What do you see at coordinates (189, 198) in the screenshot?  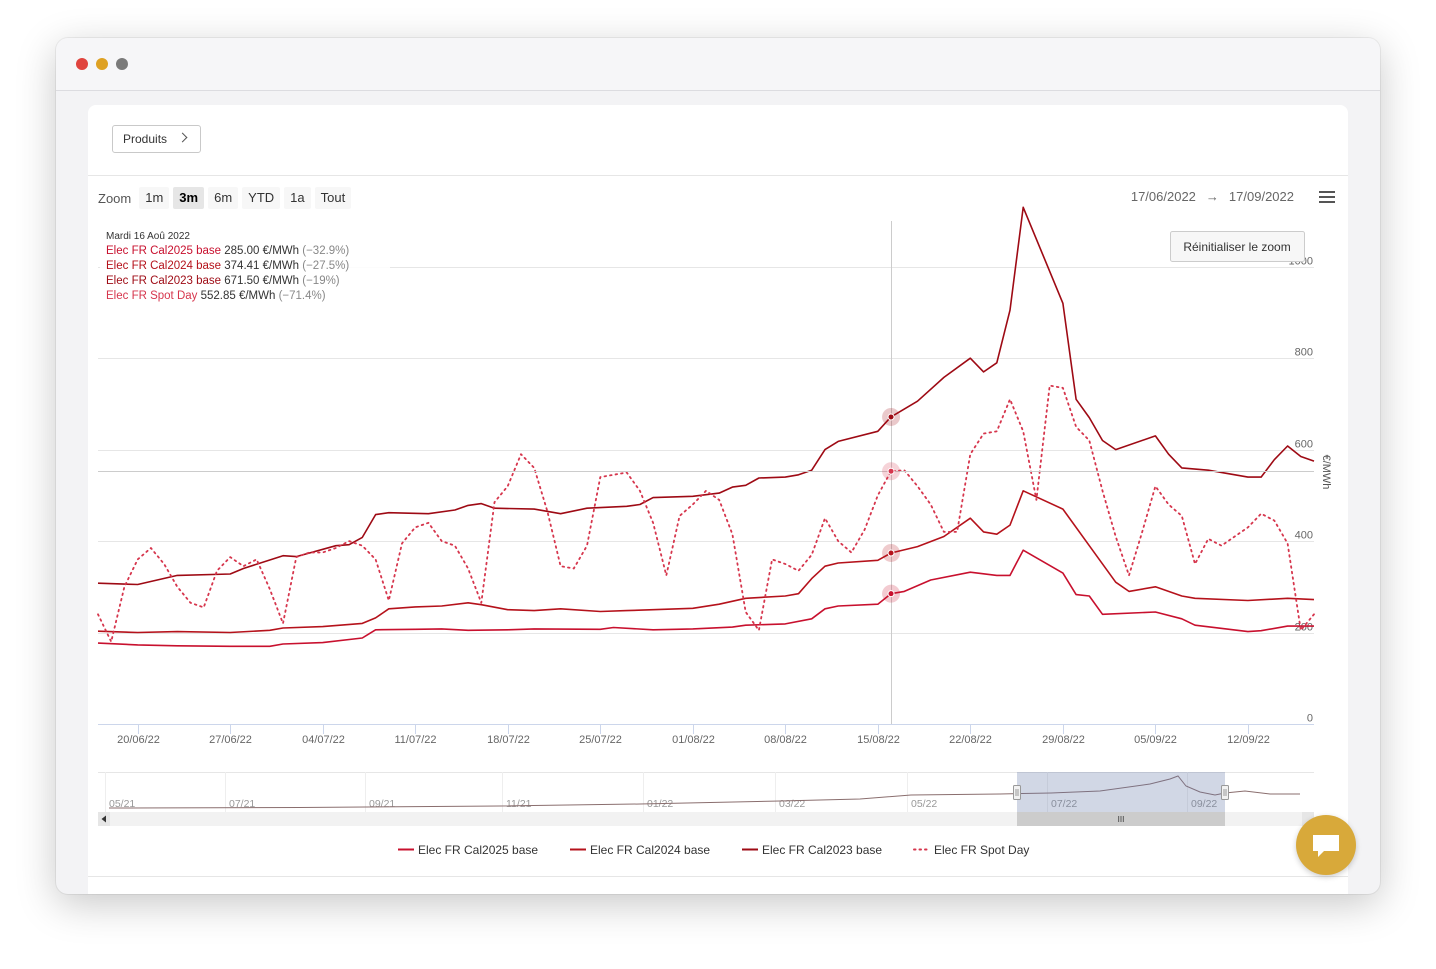 I see `zoom-button-3m: 3m` at bounding box center [189, 198].